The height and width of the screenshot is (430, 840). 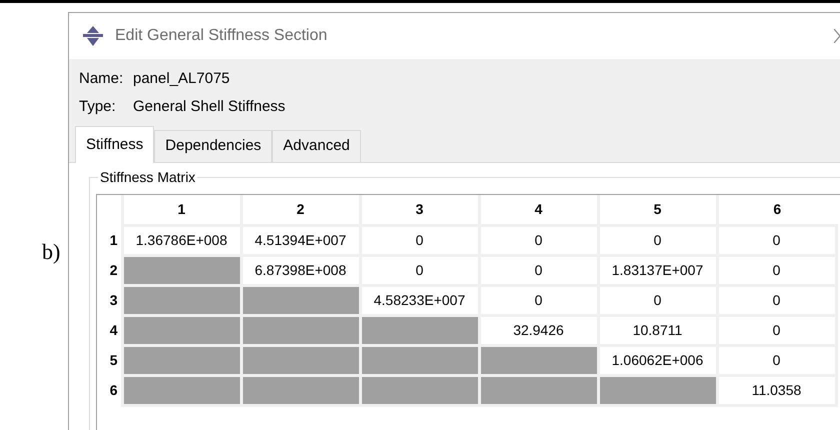 What do you see at coordinates (776, 390) in the screenshot?
I see `table-cell: 11.0358` at bounding box center [776, 390].